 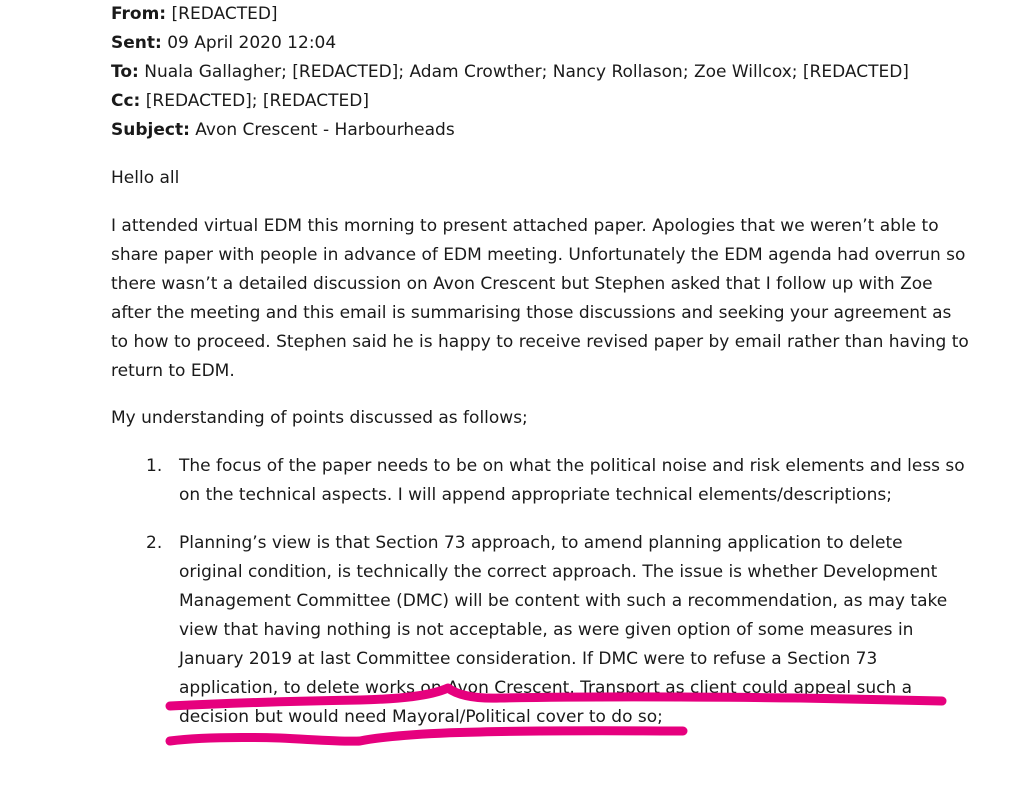 What do you see at coordinates (126, 101) in the screenshot?
I see `cc-label: Cc:` at bounding box center [126, 101].